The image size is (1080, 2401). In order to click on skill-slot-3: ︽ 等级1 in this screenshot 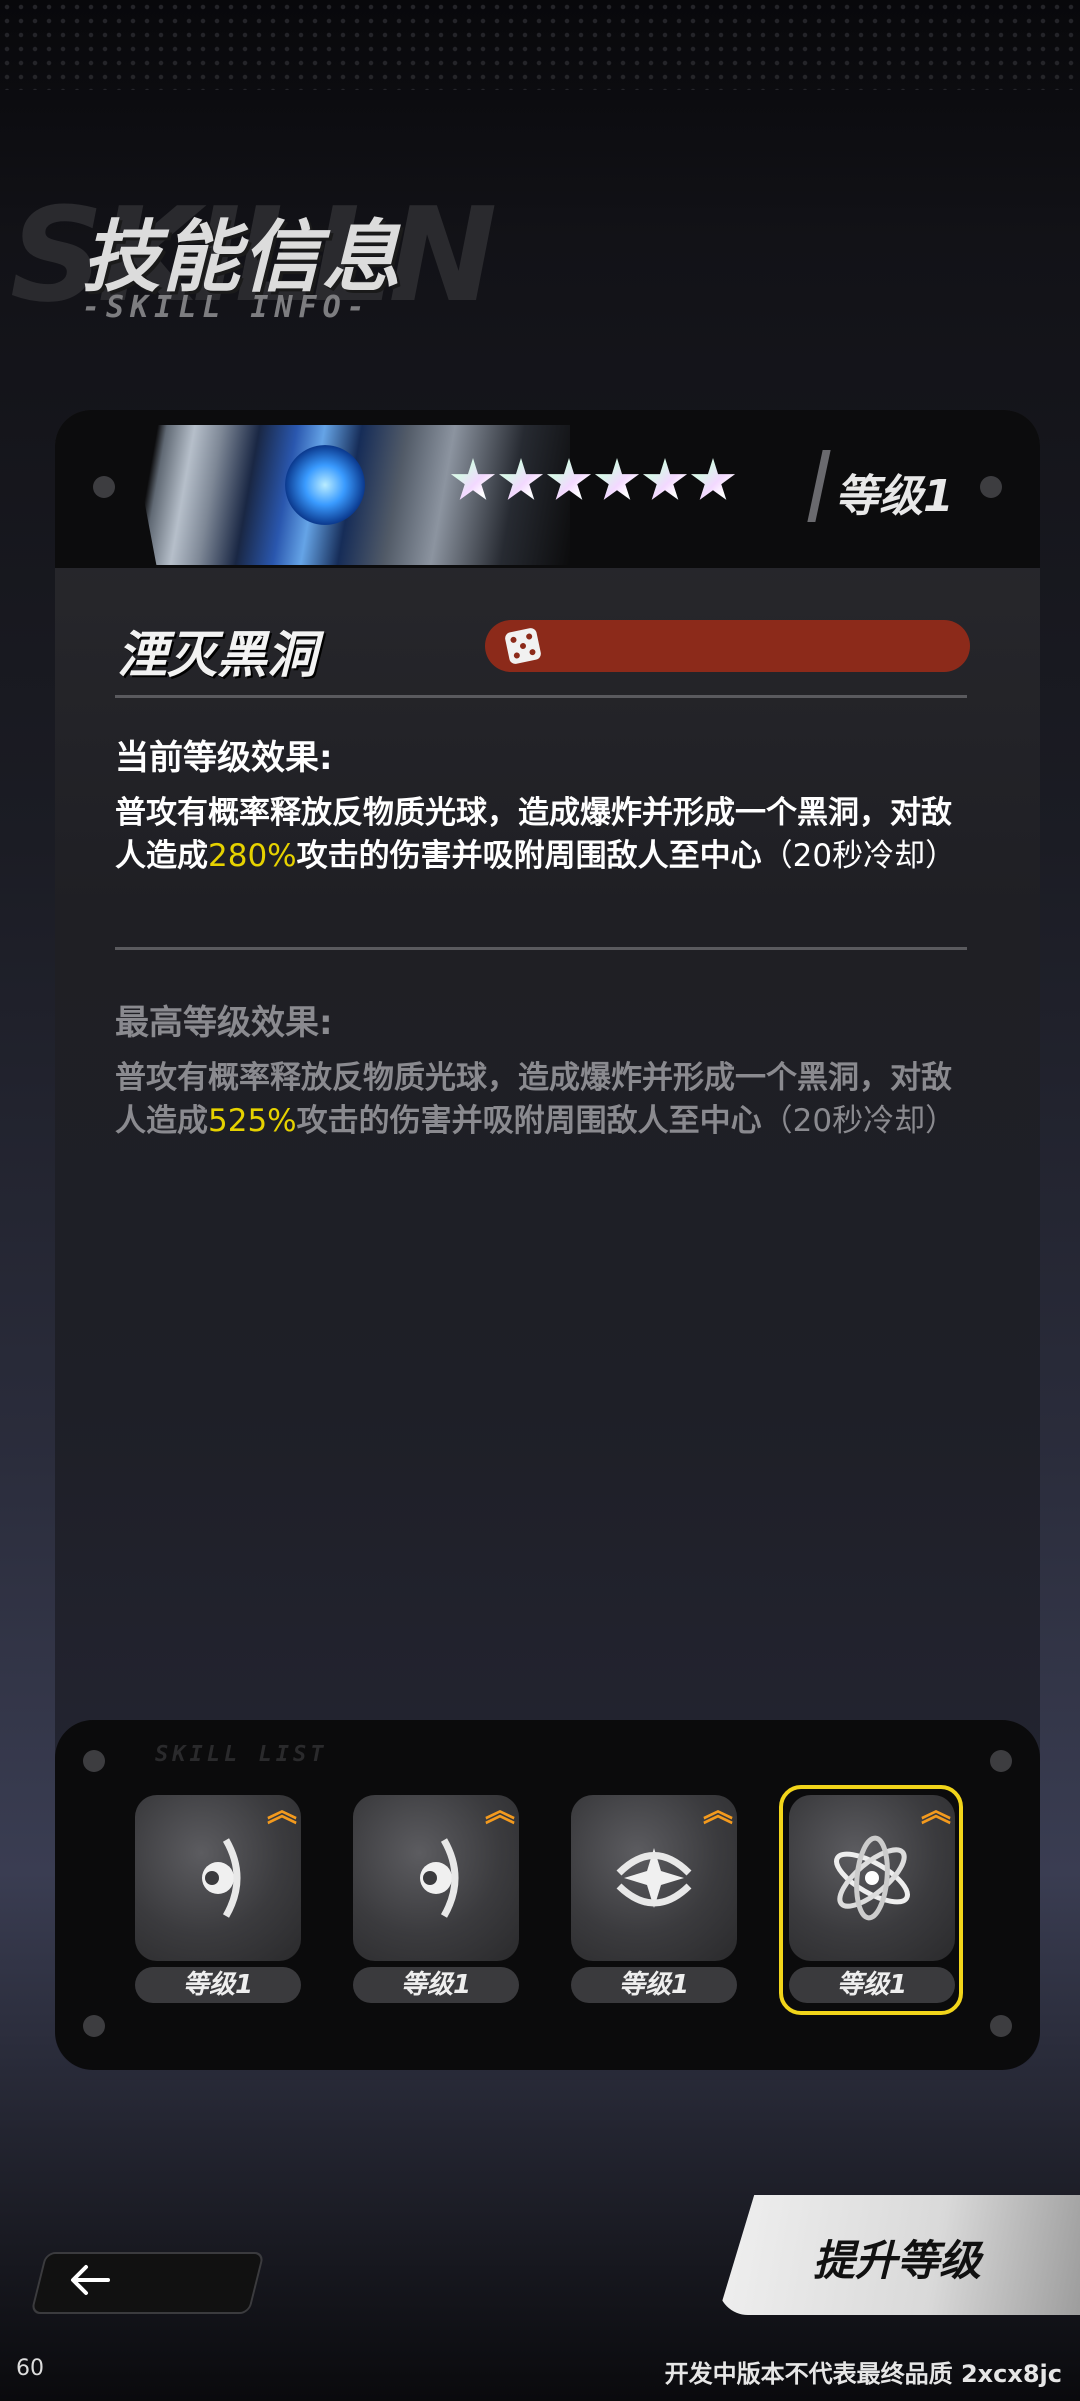, I will do `click(655, 1900)`.